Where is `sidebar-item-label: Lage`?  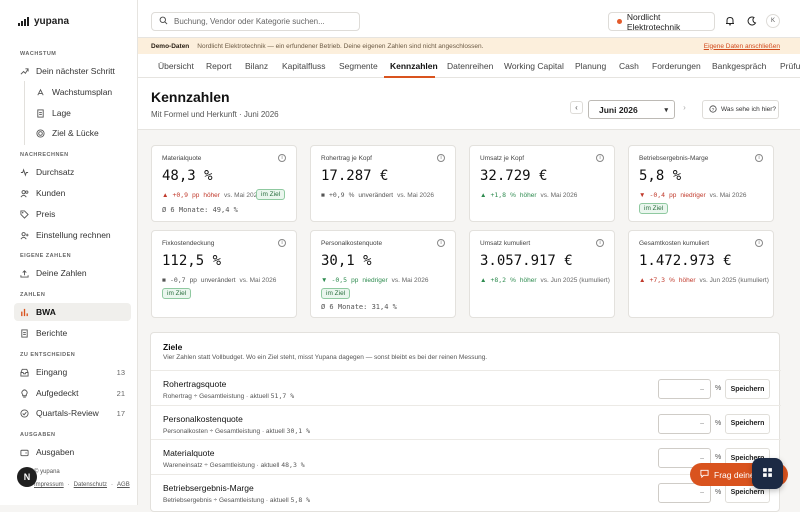
sidebar-item-label: Lage is located at coordinates (61, 113).